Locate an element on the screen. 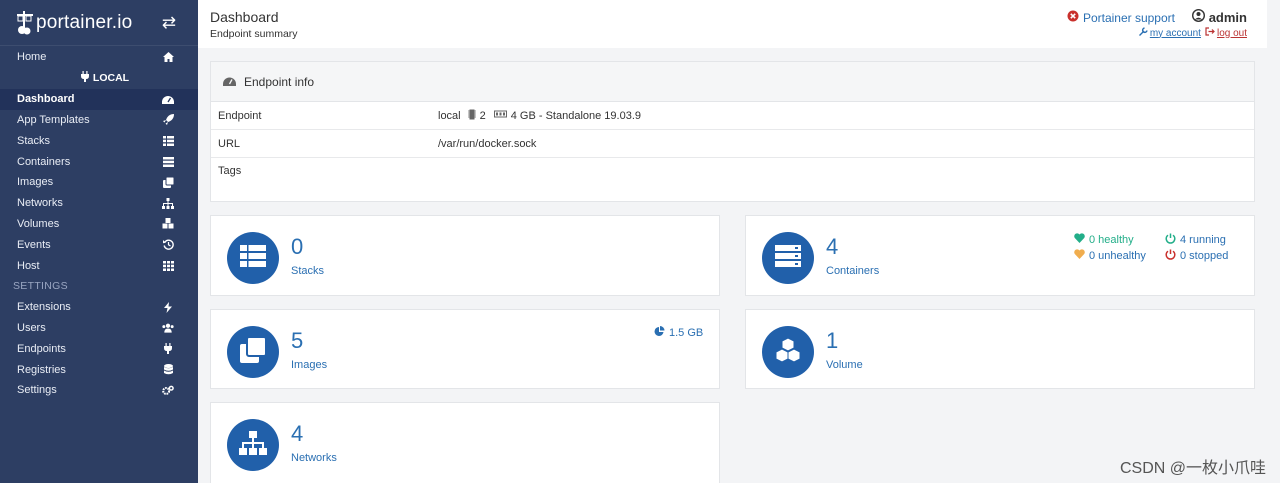 The height and width of the screenshot is (483, 1280). url-row-value: /var/run/docker.sock is located at coordinates (487, 143).